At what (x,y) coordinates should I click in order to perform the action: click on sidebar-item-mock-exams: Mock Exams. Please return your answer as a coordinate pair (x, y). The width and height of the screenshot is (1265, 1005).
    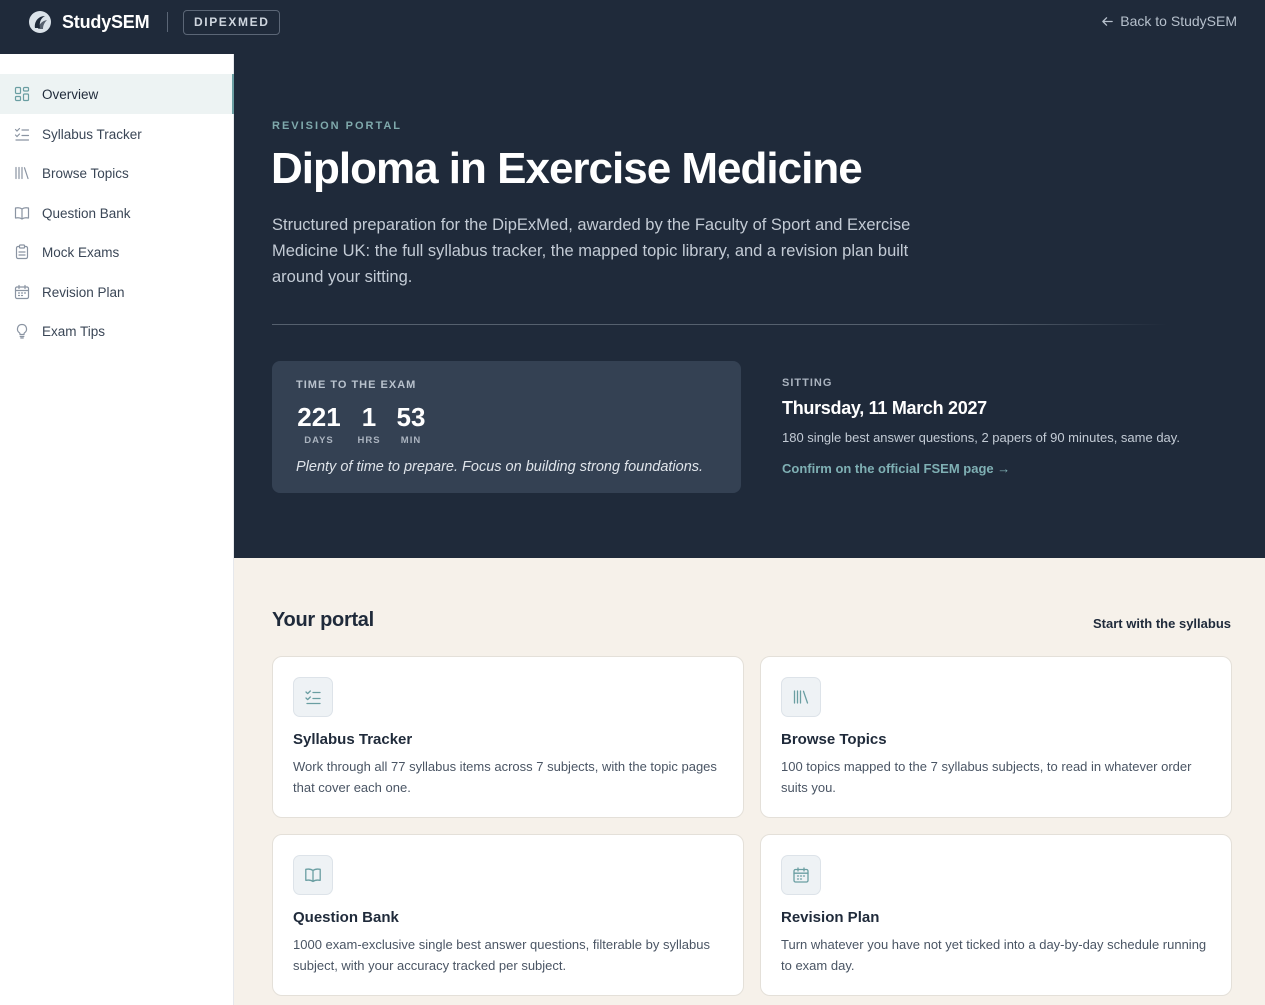
    Looking at the image, I should click on (117, 252).